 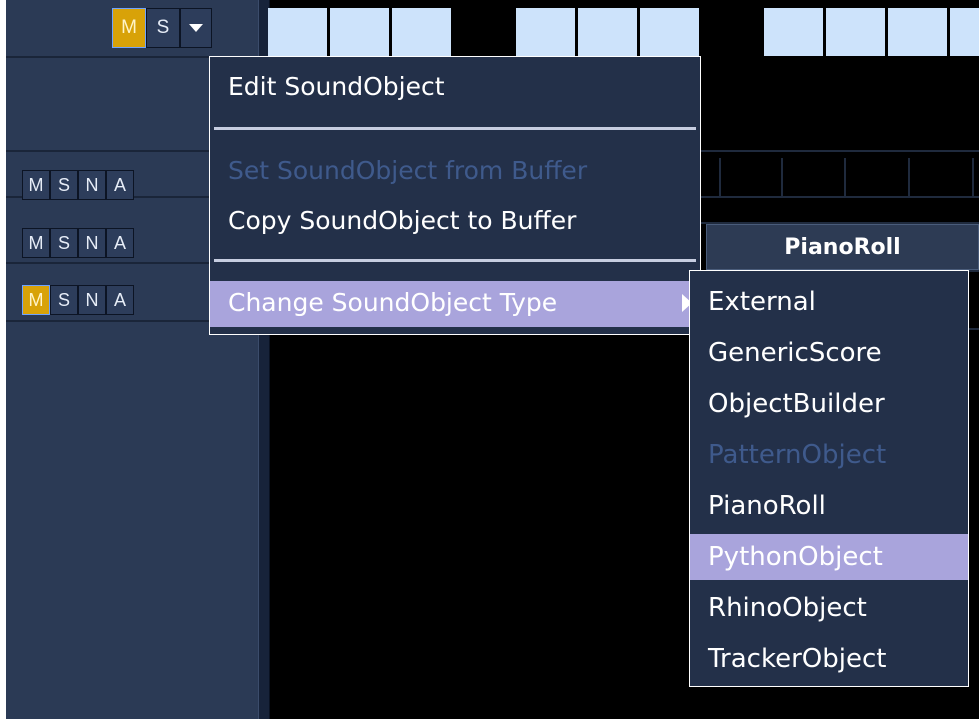 I want to click on timeline-ruler, so click(x=623, y=32).